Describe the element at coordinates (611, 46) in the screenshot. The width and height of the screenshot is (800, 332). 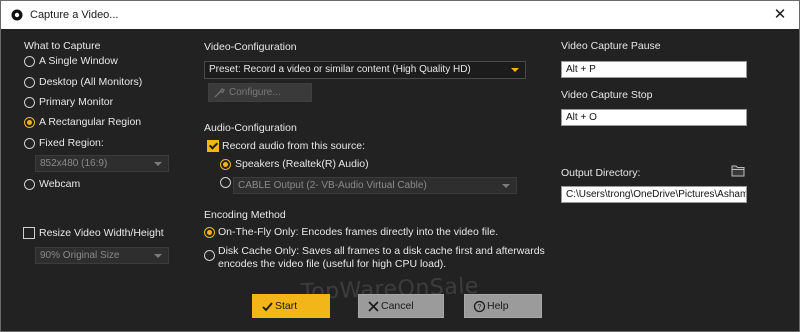
I see `pause-hotkey-label: Video Capture Pause` at that location.